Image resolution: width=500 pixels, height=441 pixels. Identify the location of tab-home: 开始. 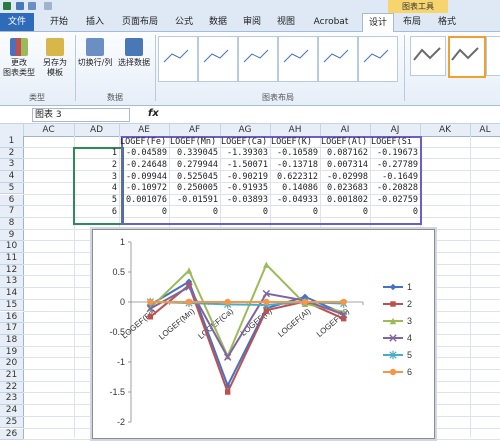
(59, 22).